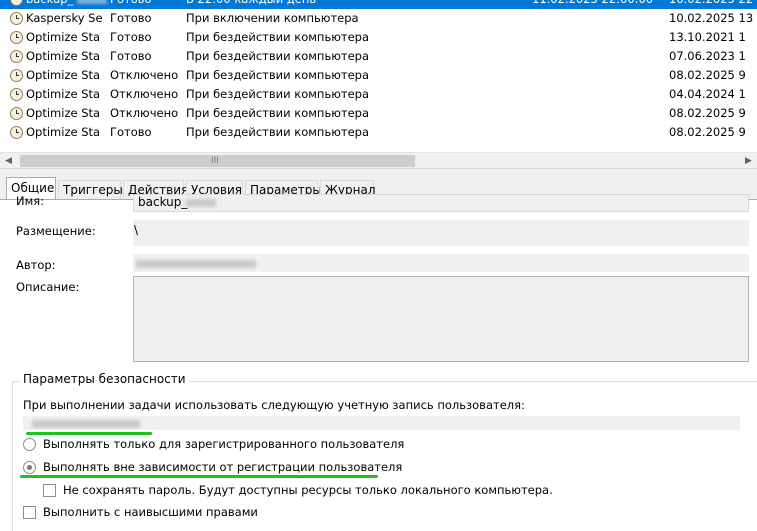 The width and height of the screenshot is (757, 531). I want to click on description-label: Описание:, so click(48, 287).